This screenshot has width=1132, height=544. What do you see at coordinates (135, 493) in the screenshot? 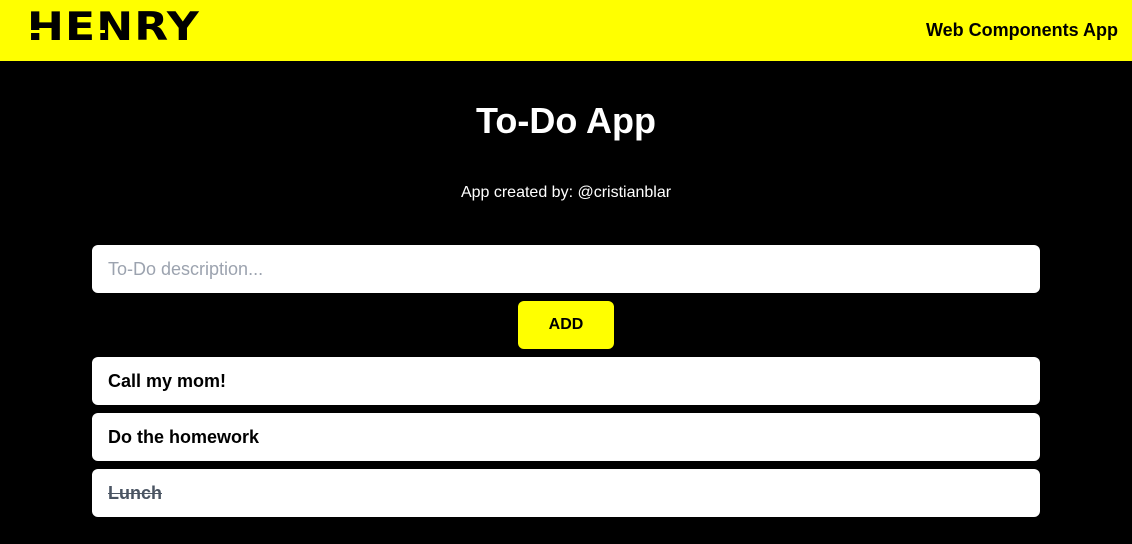
I see `todo-item-text: Lunch` at bounding box center [135, 493].